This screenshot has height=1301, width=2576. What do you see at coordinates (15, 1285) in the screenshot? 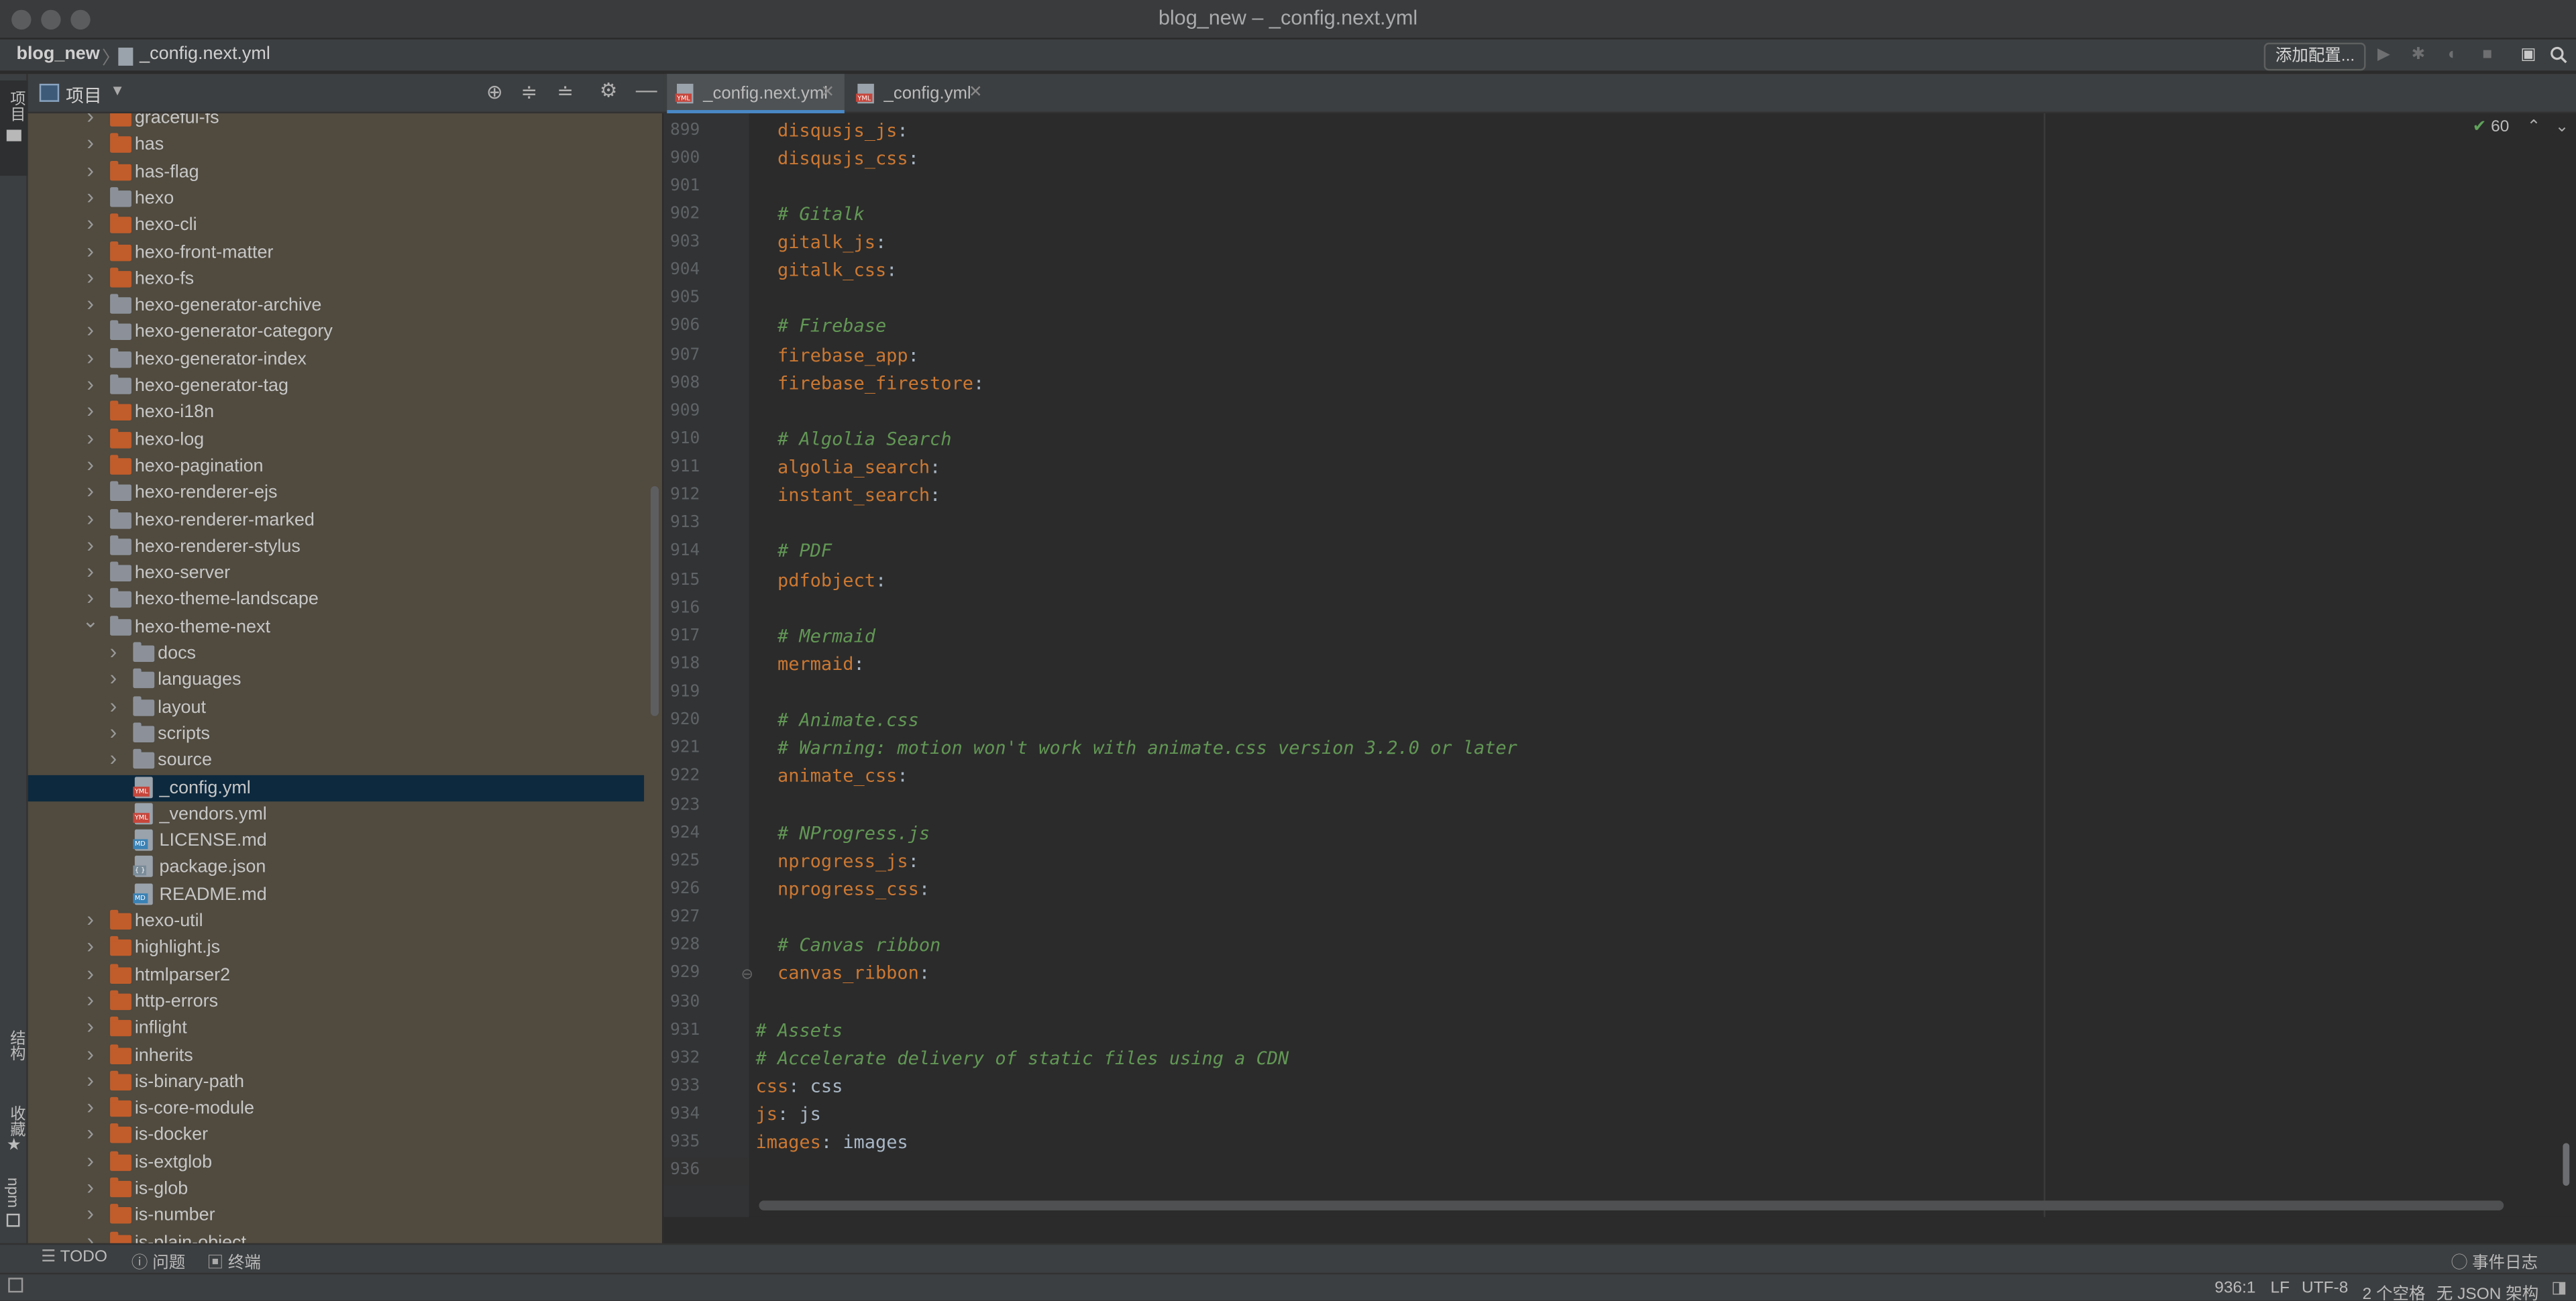
I see `toggle-tool-windows-icon` at bounding box center [15, 1285].